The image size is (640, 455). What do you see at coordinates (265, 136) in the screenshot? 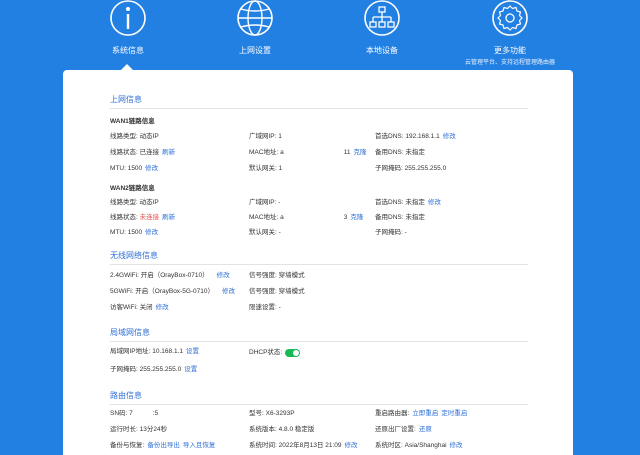
I see `wan1-wan-ip: 广域网IP: 1` at bounding box center [265, 136].